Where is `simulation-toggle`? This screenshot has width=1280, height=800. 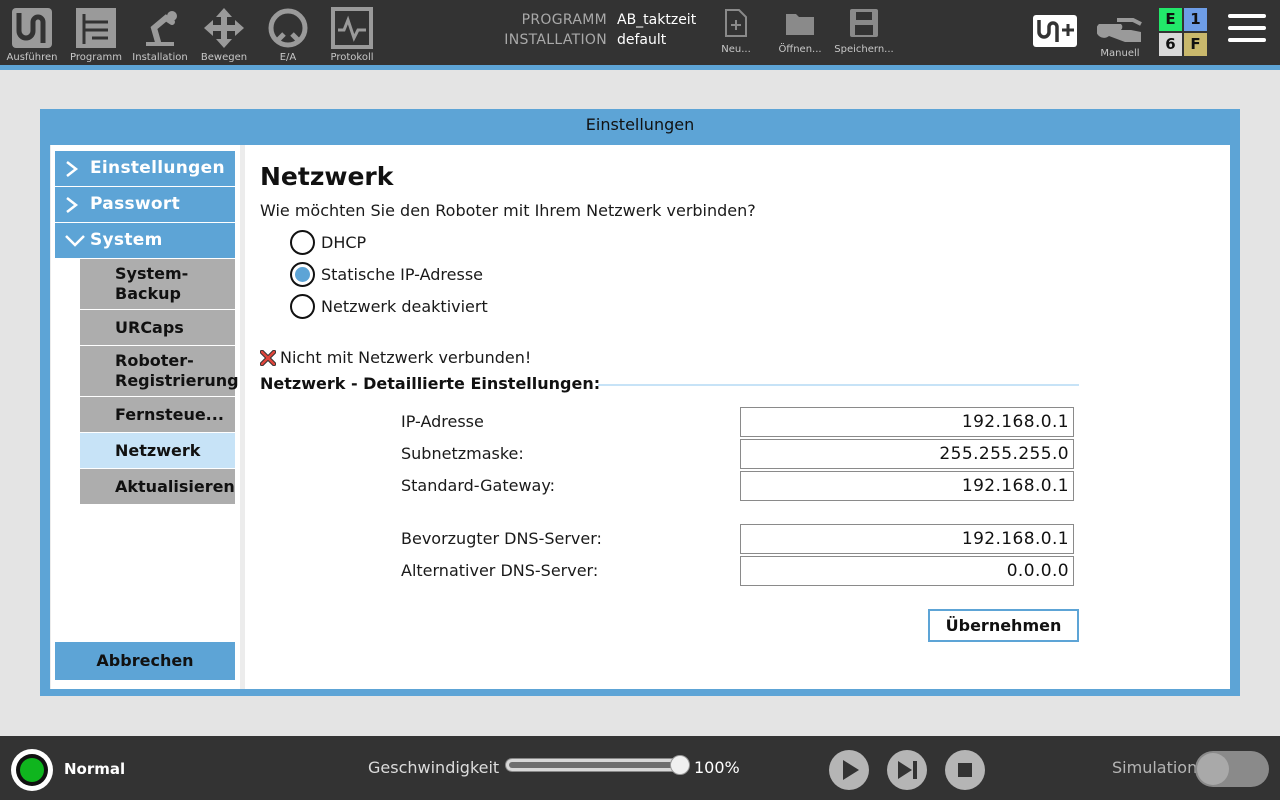
simulation-toggle is located at coordinates (1232, 769).